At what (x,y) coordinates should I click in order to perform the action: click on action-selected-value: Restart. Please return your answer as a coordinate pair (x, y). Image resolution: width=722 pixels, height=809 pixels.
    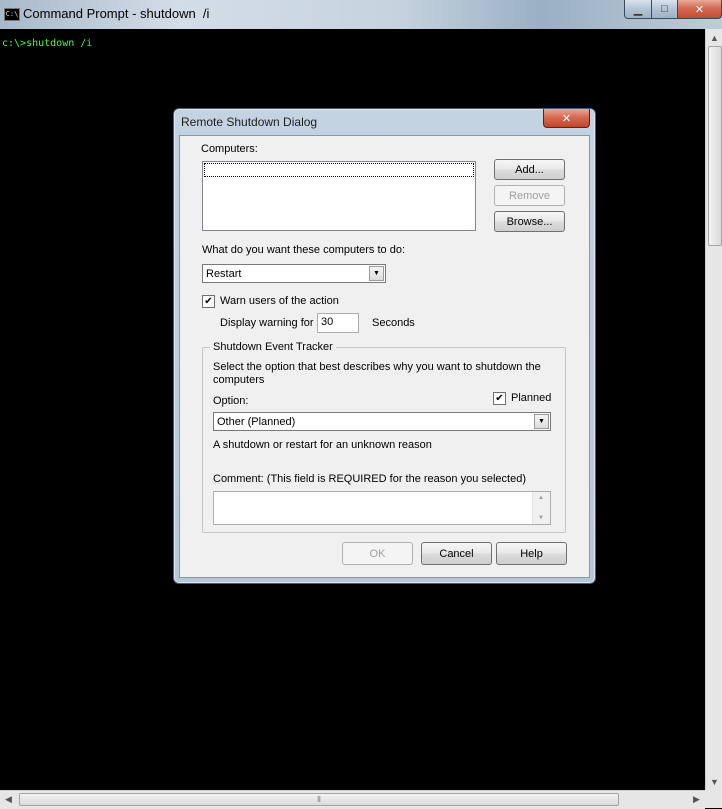
    Looking at the image, I should click on (224, 274).